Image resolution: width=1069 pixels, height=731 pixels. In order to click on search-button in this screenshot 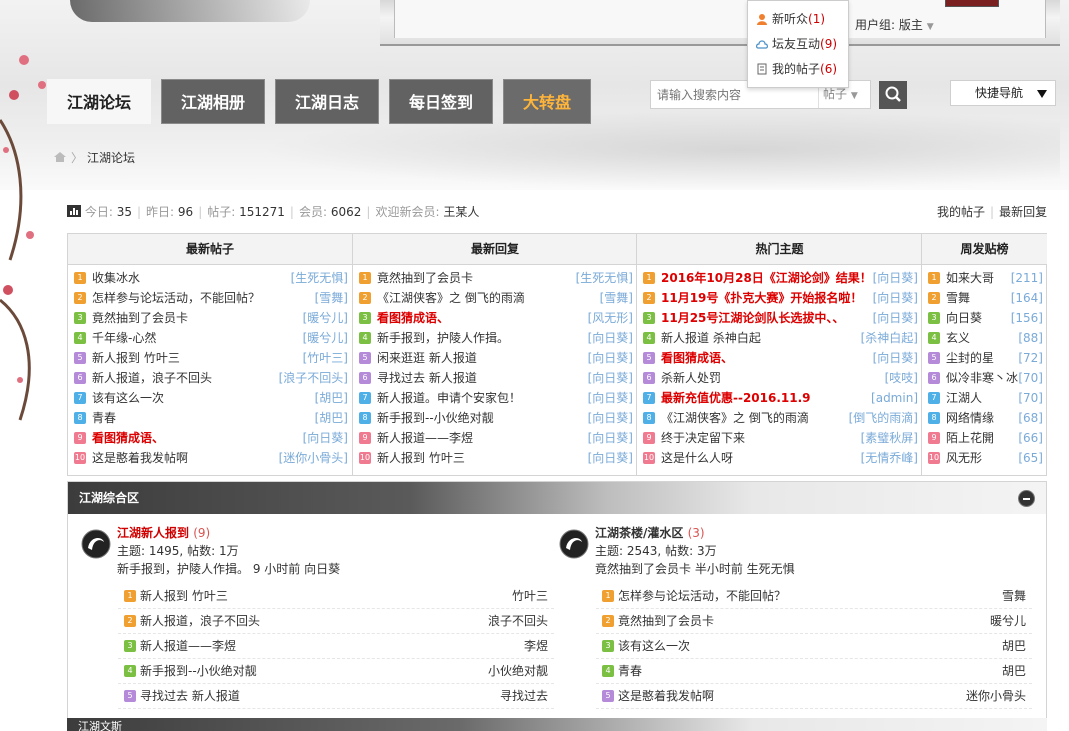, I will do `click(893, 95)`.